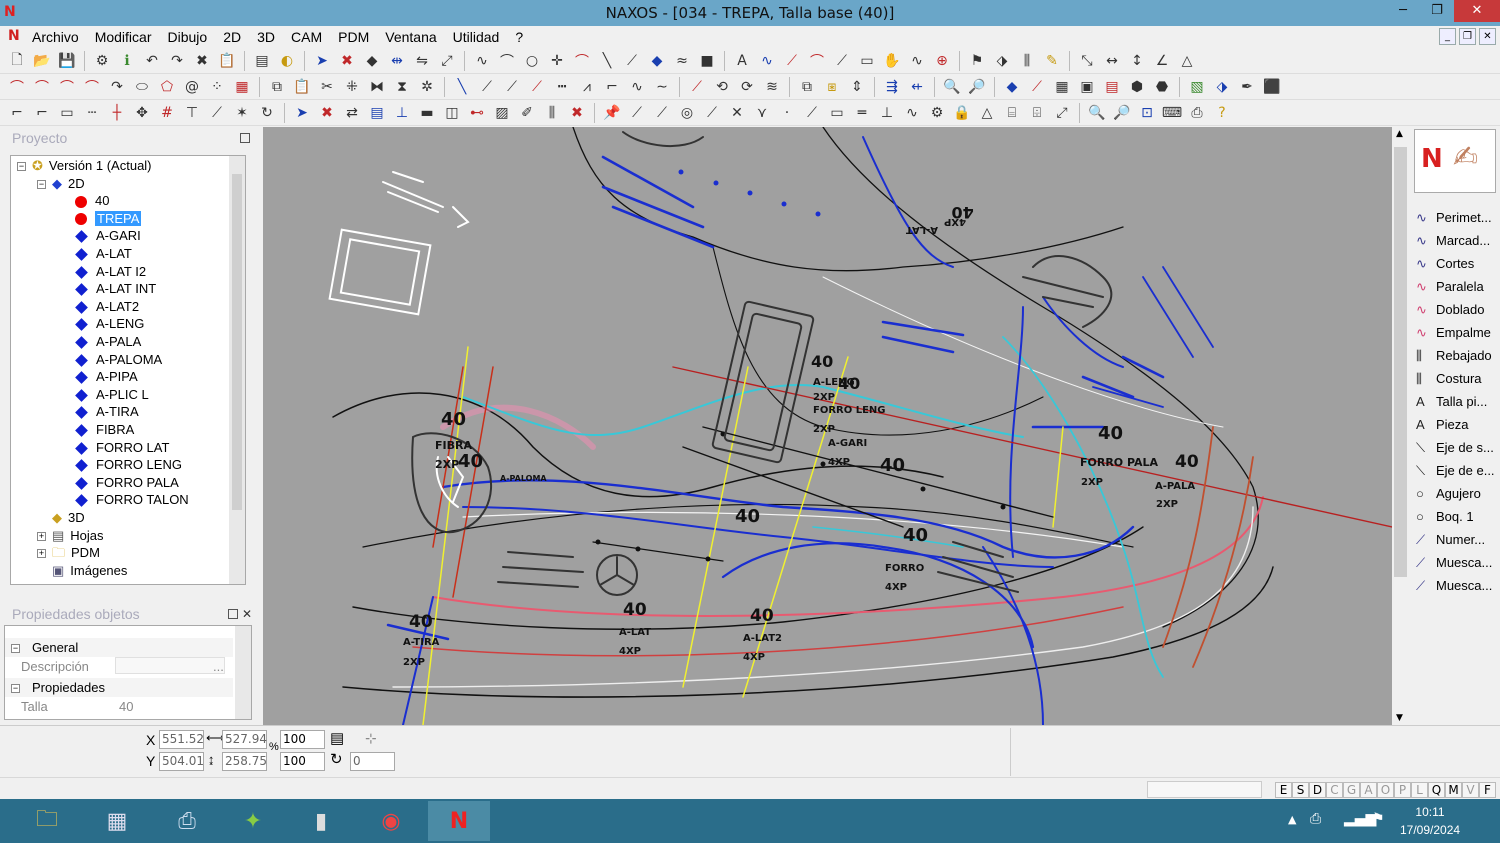  What do you see at coordinates (142, 113) in the screenshot?
I see `pan-icon: ✥` at bounding box center [142, 113].